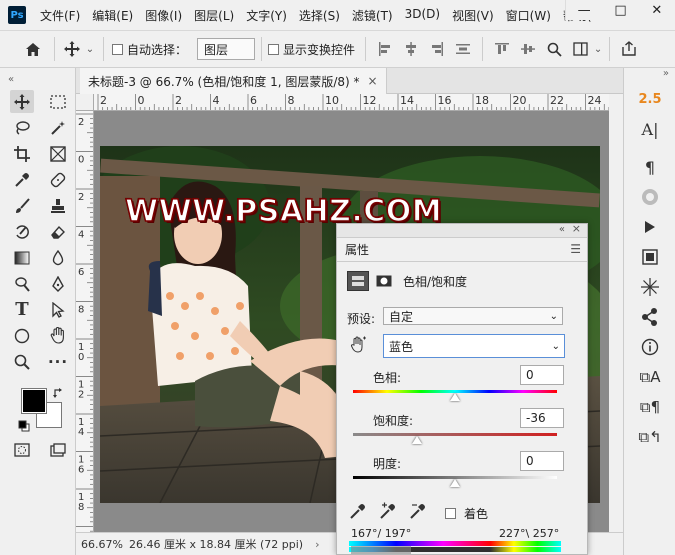 This screenshot has width=675, height=555. What do you see at coordinates (22, 257) in the screenshot?
I see `gradient-tool-icon` at bounding box center [22, 257].